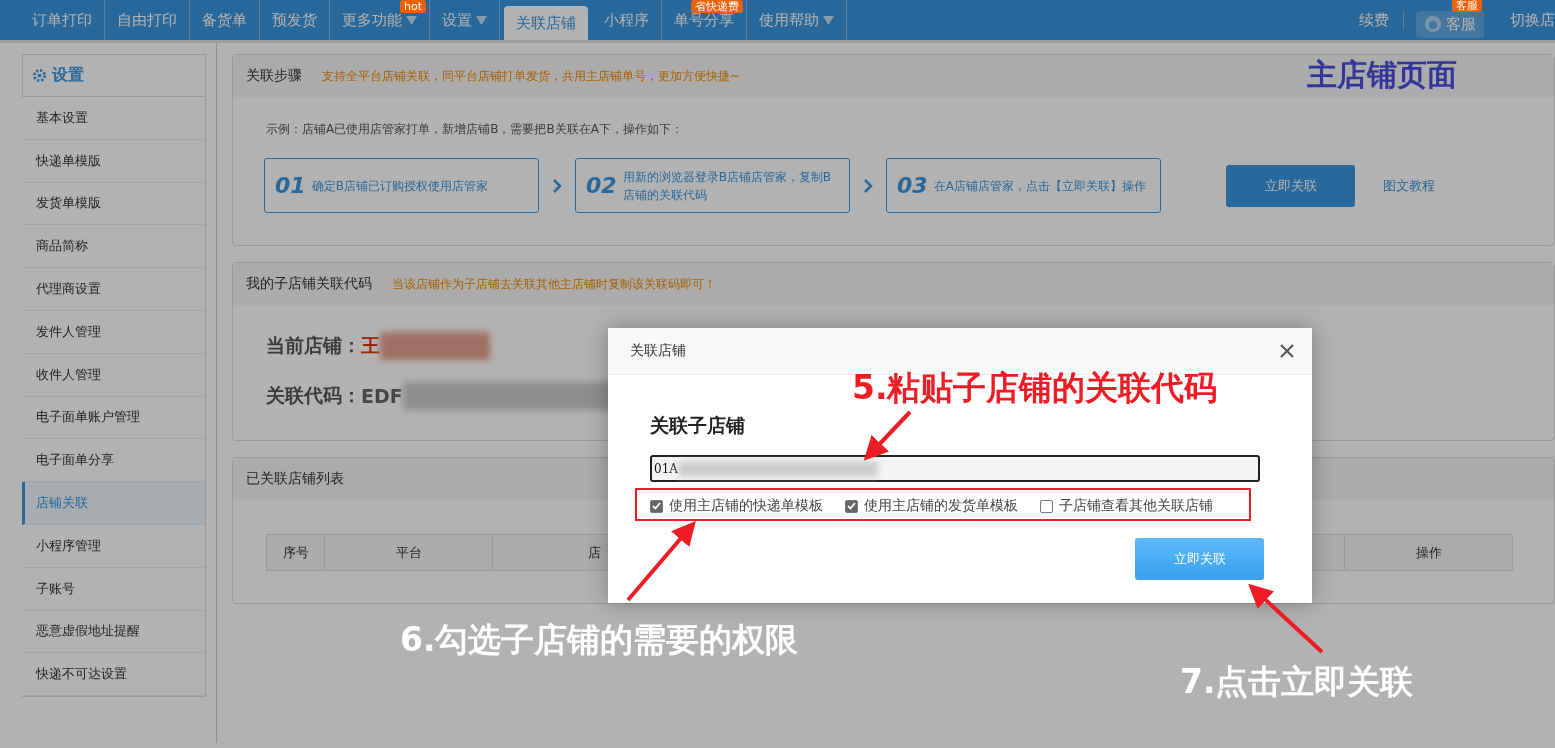 Image resolution: width=1555 pixels, height=748 pixels. I want to click on shop-name: 王, so click(370, 345).